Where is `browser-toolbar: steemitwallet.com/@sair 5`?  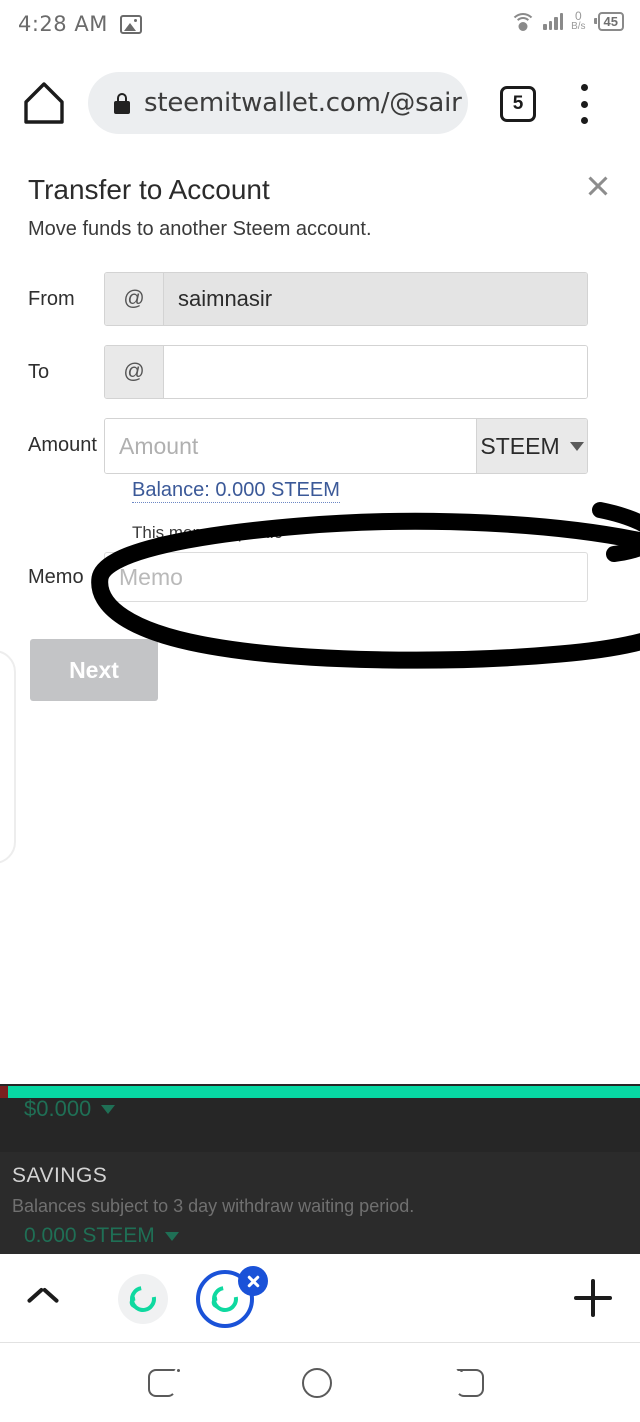 browser-toolbar: steemitwallet.com/@sair 5 is located at coordinates (320, 131).